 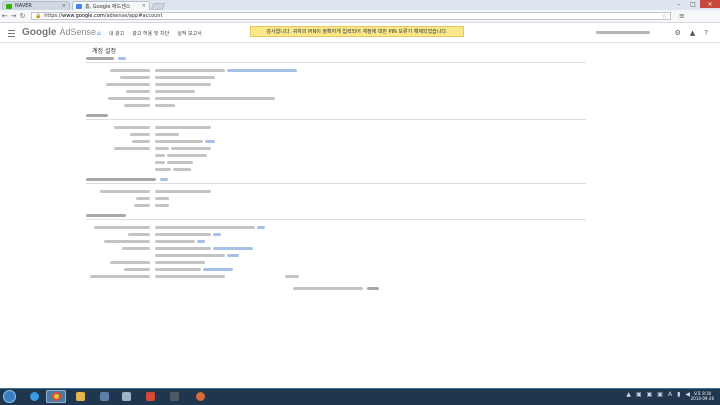 I want to click on ie-icon, so click(x=34, y=396).